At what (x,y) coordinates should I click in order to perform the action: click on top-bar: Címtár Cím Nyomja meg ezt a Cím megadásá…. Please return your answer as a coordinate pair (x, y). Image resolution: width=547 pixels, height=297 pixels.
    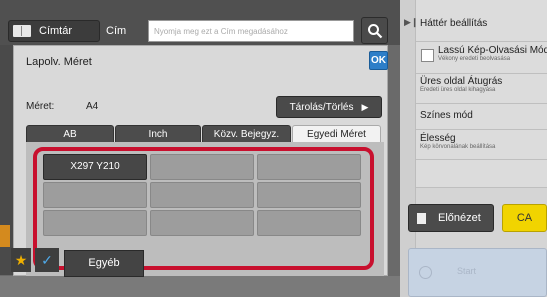
    Looking at the image, I should click on (200, 22).